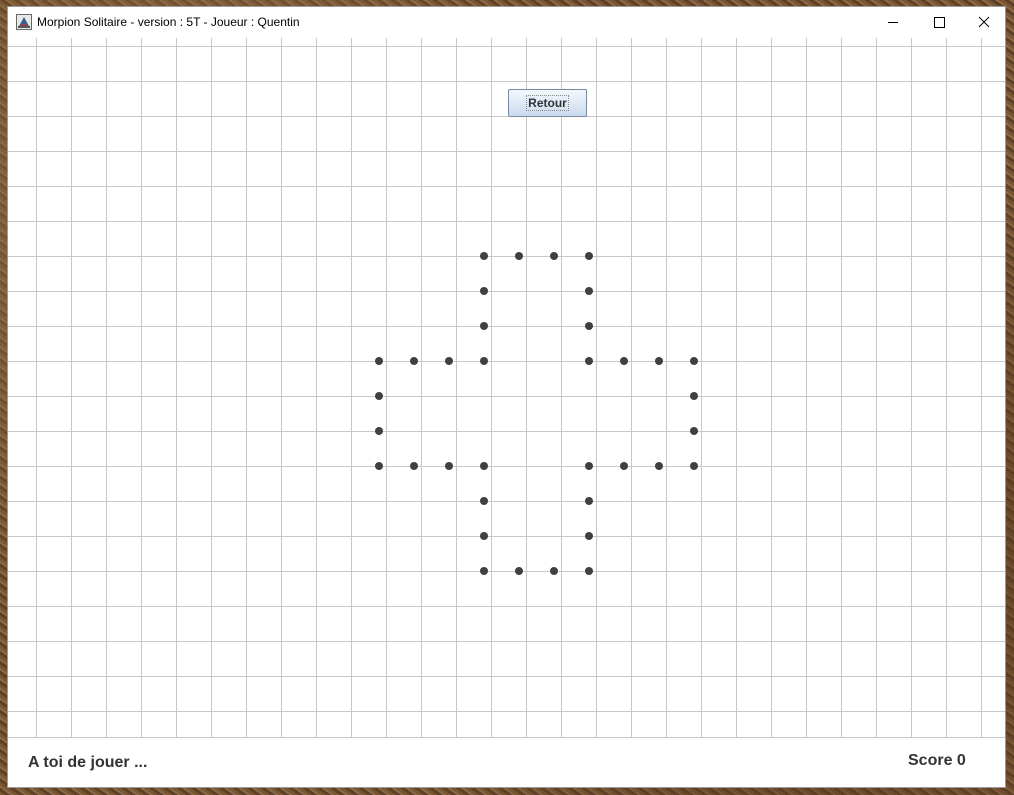 The width and height of the screenshot is (1014, 795). I want to click on close-icon, so click(984, 22).